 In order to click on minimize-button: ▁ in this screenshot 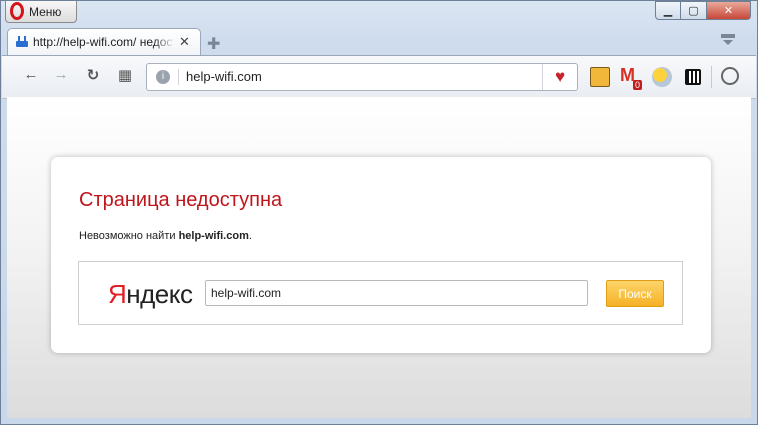, I will do `click(668, 10)`.